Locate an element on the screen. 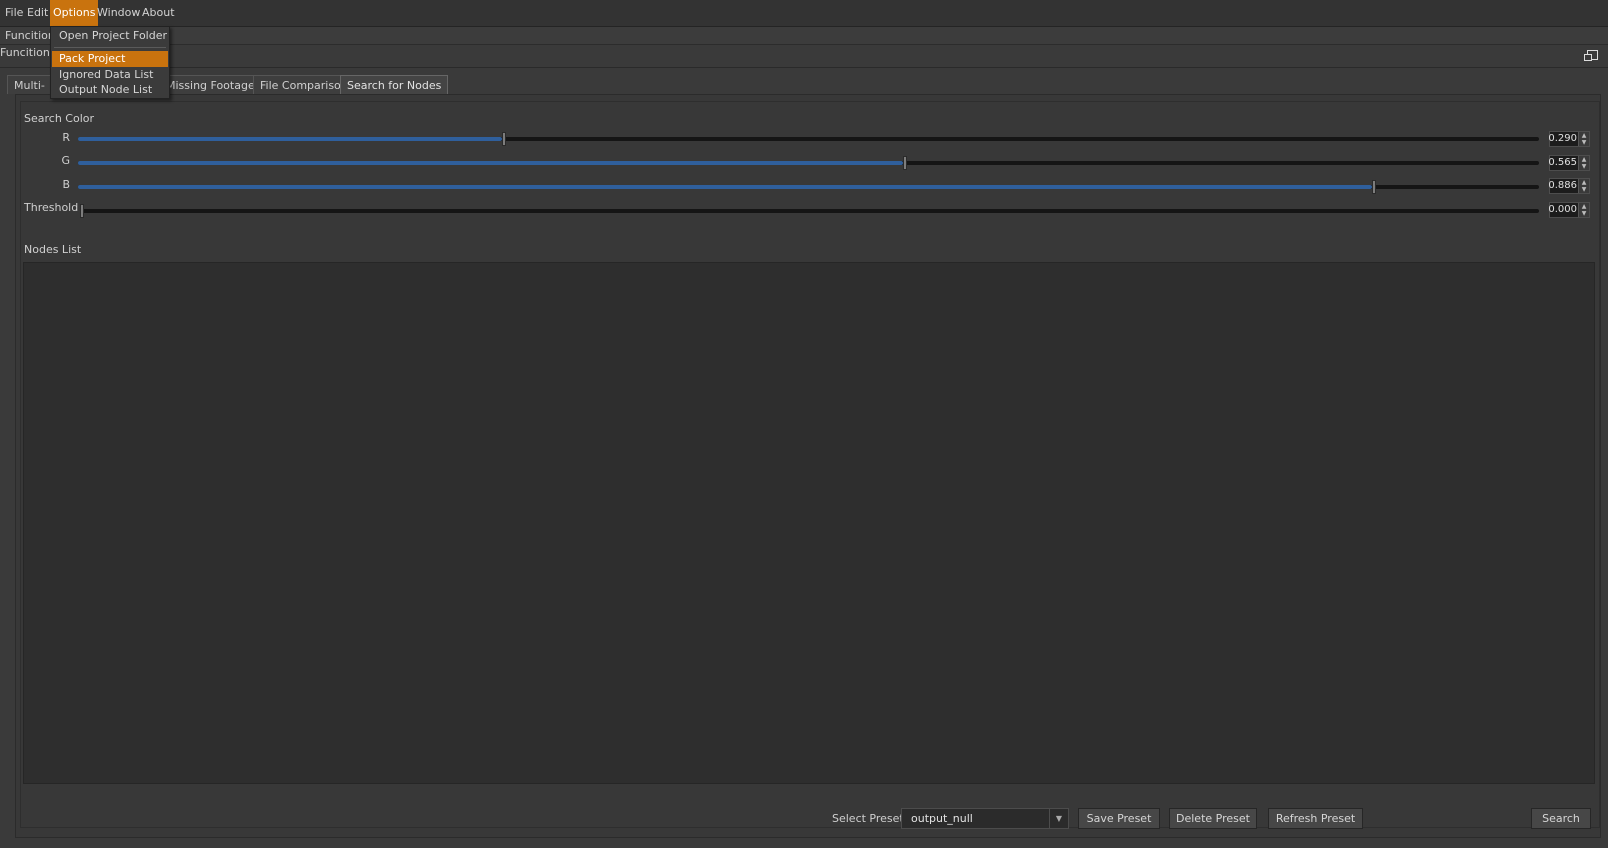  b-value: 0.886 is located at coordinates (1562, 185).